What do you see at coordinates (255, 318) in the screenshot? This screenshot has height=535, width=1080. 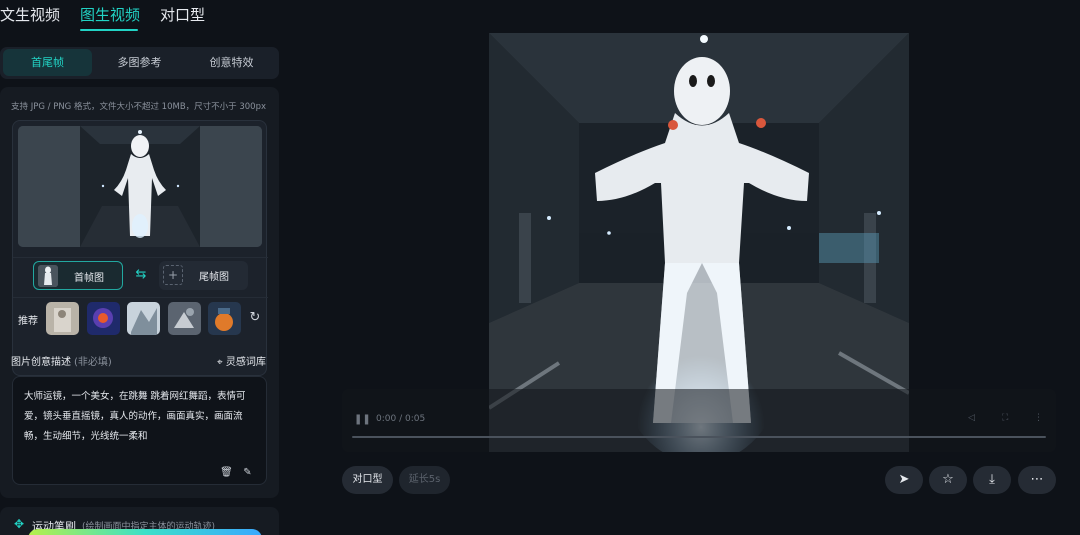 I see `refresh-icon: ↻` at bounding box center [255, 318].